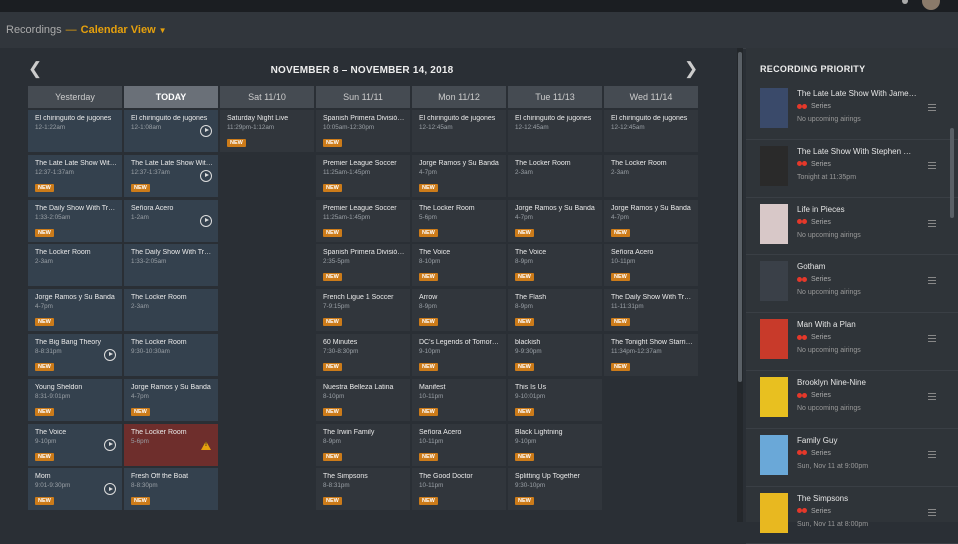  Describe the element at coordinates (555, 399) in the screenshot. I see `recording-cell: This Is Us 9-10:01pm NEW` at that location.